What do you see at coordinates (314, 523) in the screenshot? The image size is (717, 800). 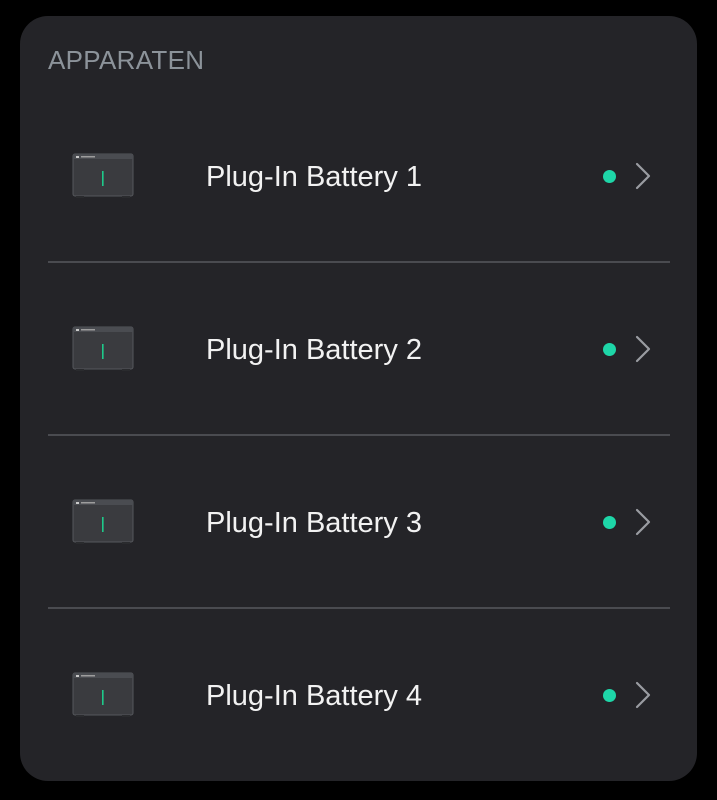 I see `device-label: Plug-In Battery 3` at bounding box center [314, 523].